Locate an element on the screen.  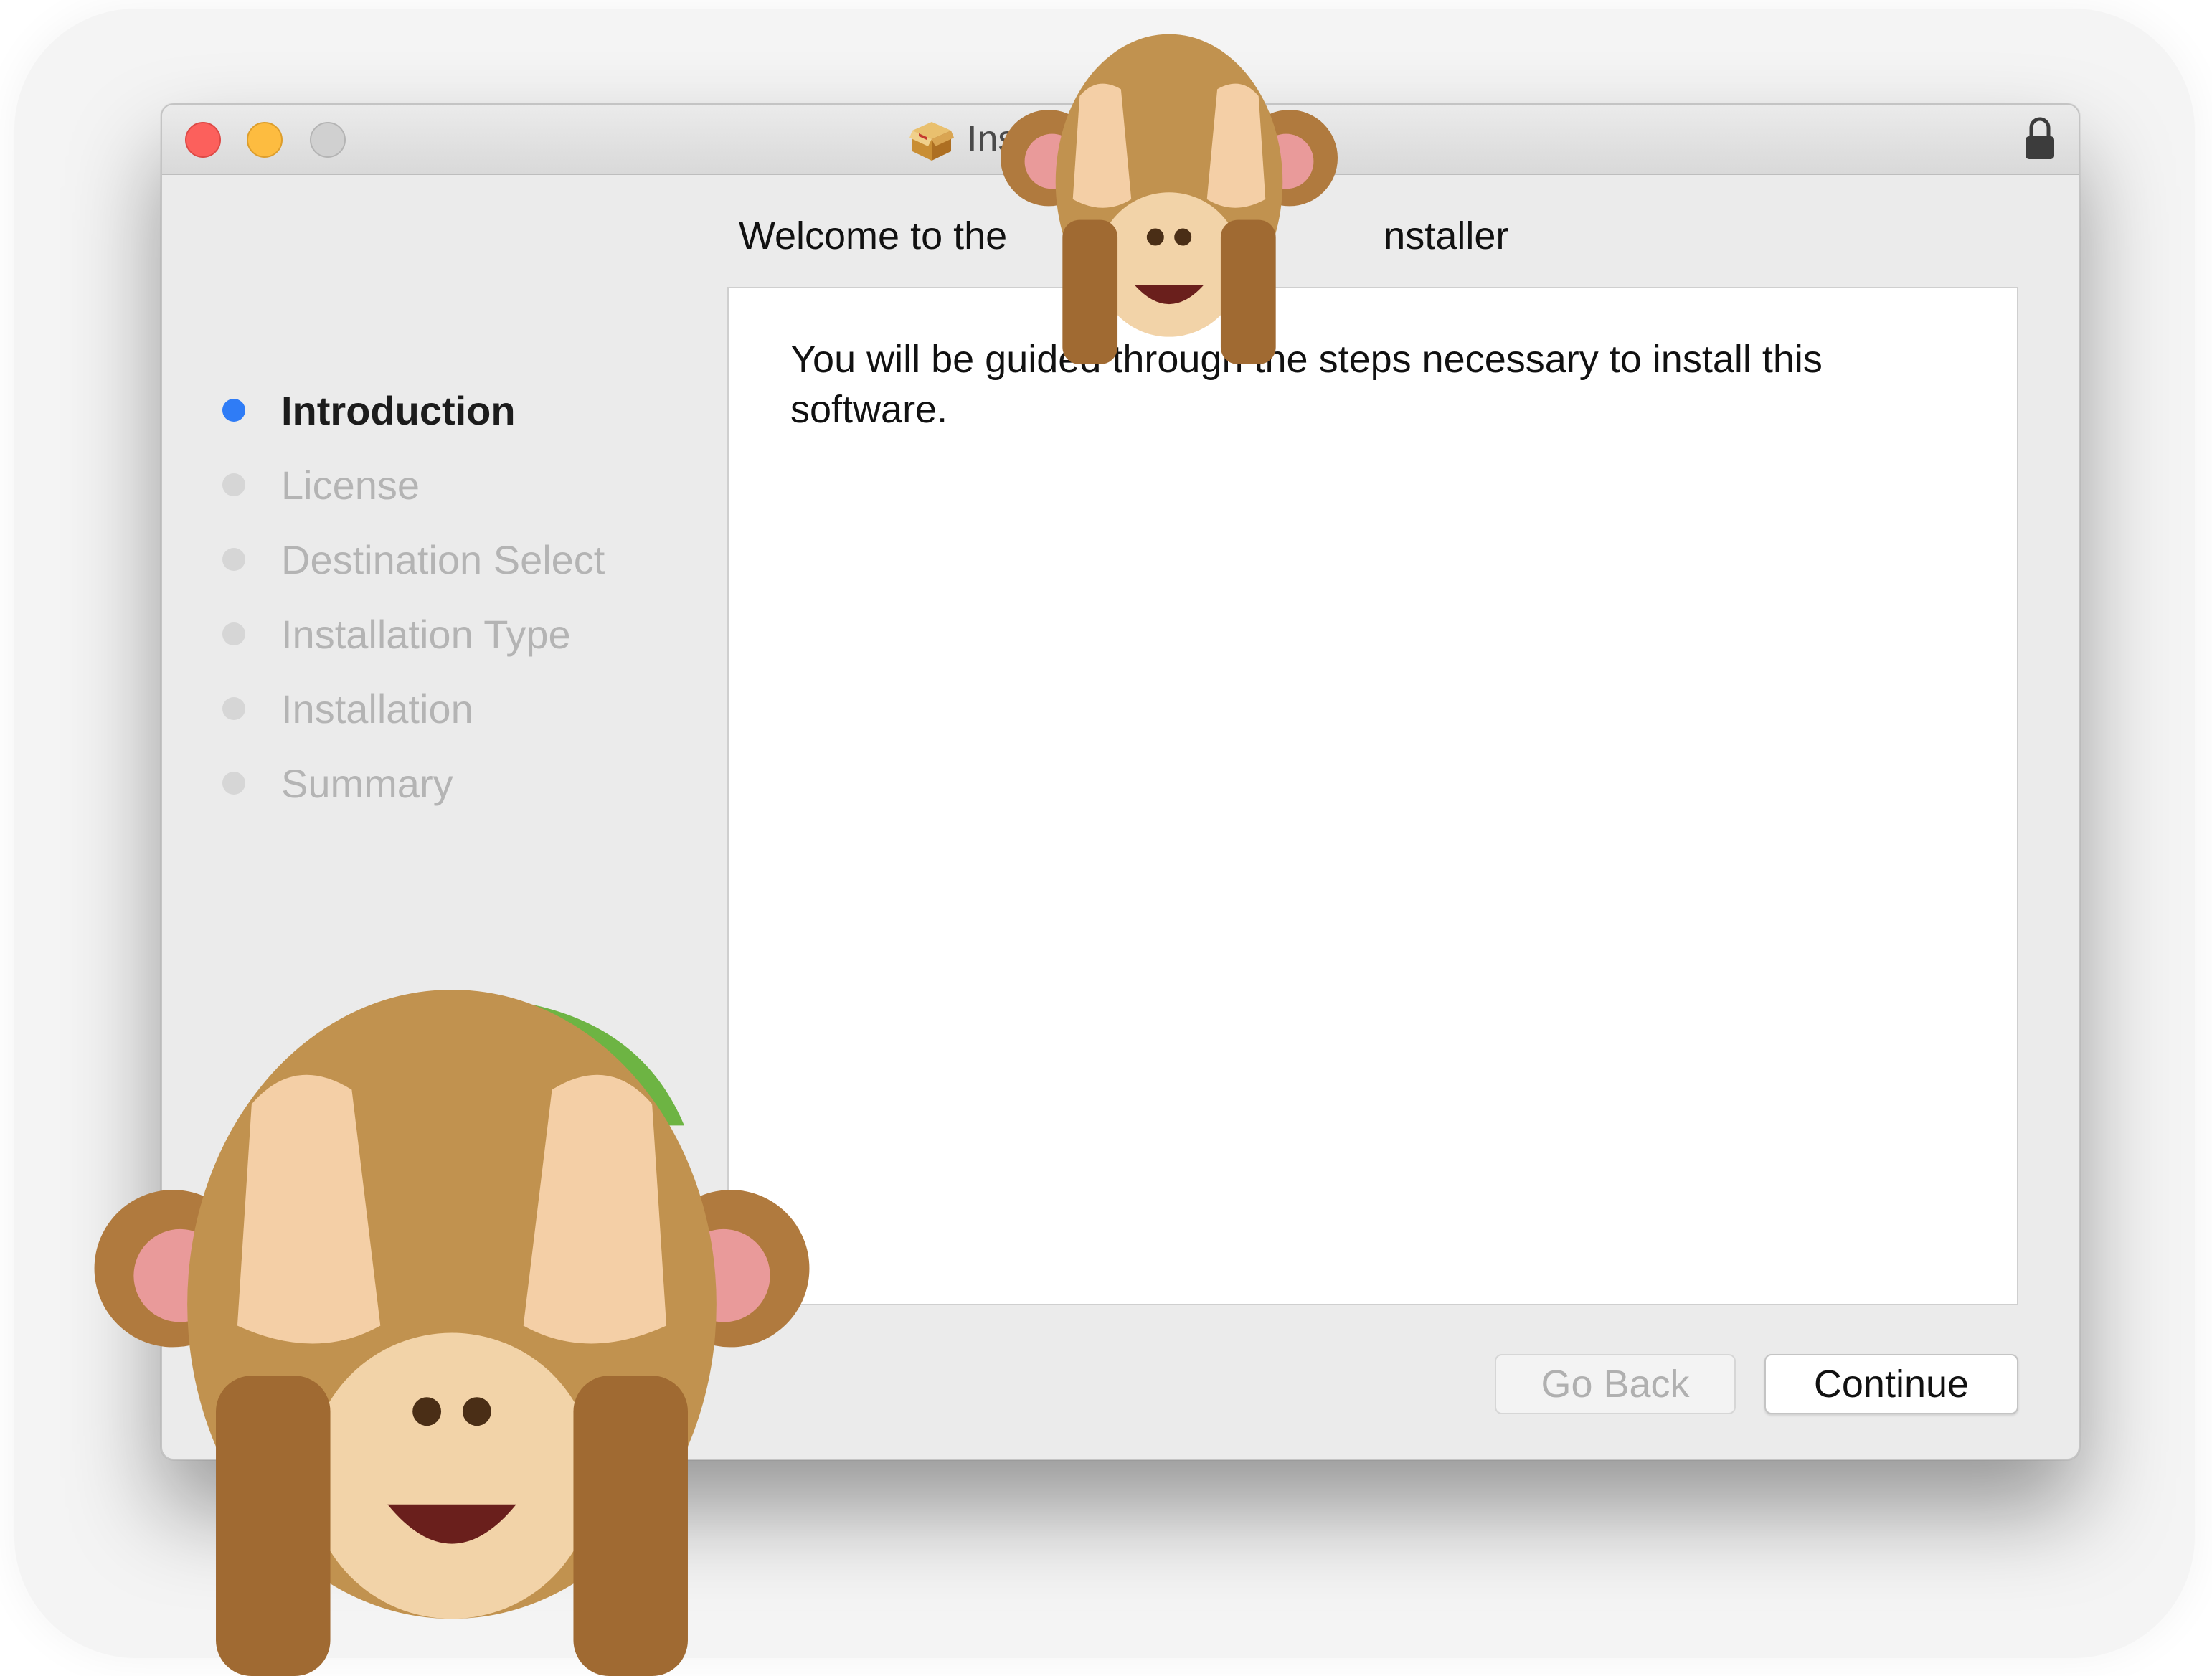
step-label: Installation Type is located at coordinates (426, 634).